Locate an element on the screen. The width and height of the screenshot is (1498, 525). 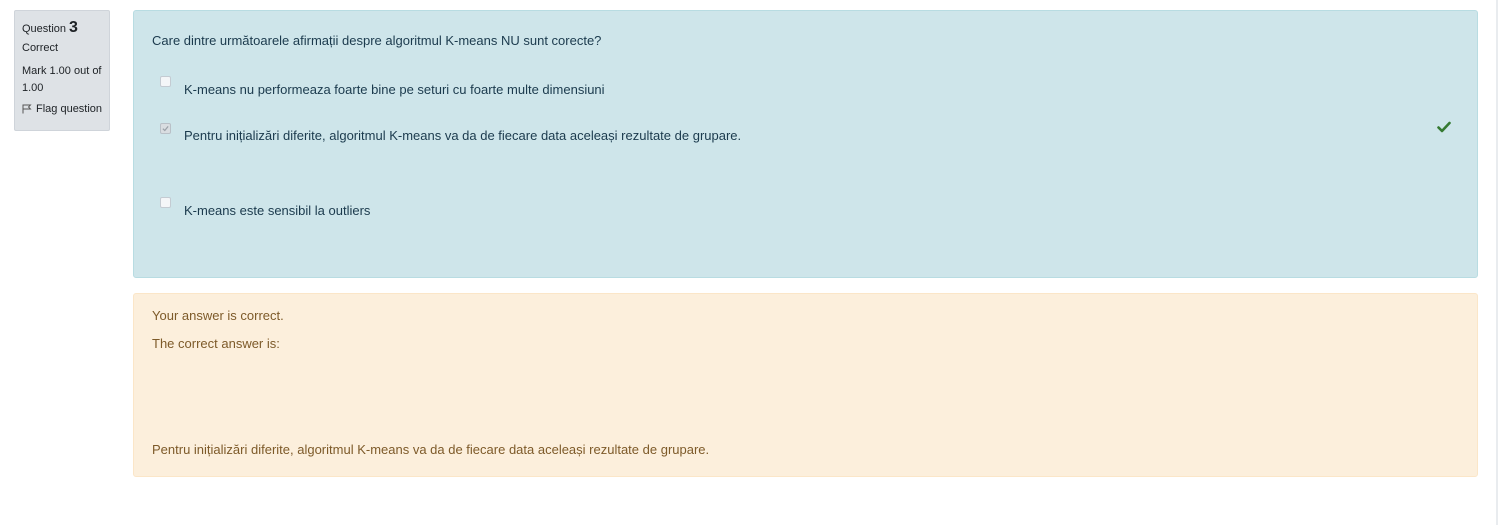
answer-checkbox-checked is located at coordinates (165, 128).